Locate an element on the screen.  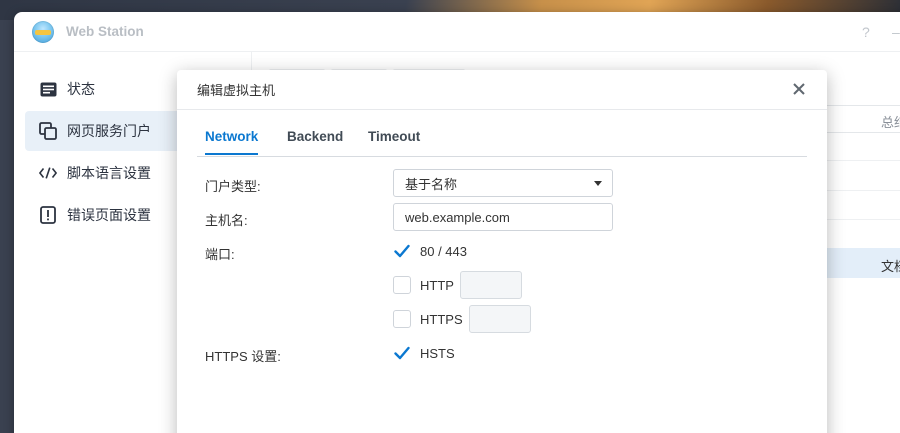
bg-column-header: 总结 is located at coordinates (890, 122).